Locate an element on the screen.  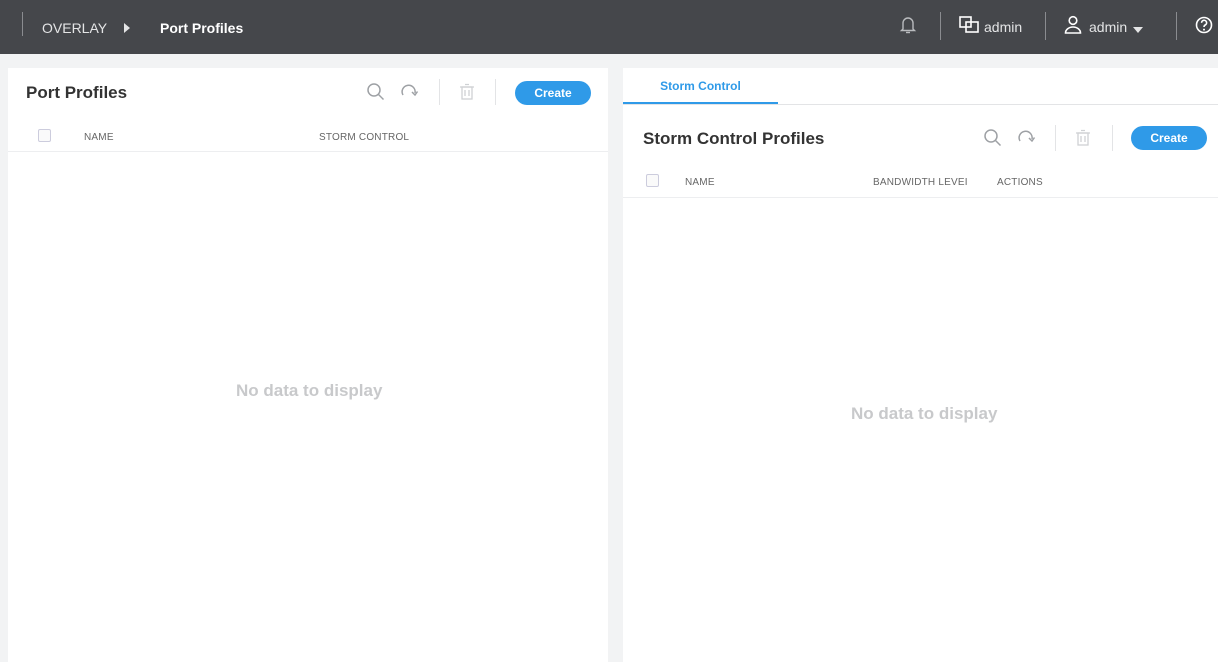
column-header-actions: ACTIONS is located at coordinates (1020, 182).